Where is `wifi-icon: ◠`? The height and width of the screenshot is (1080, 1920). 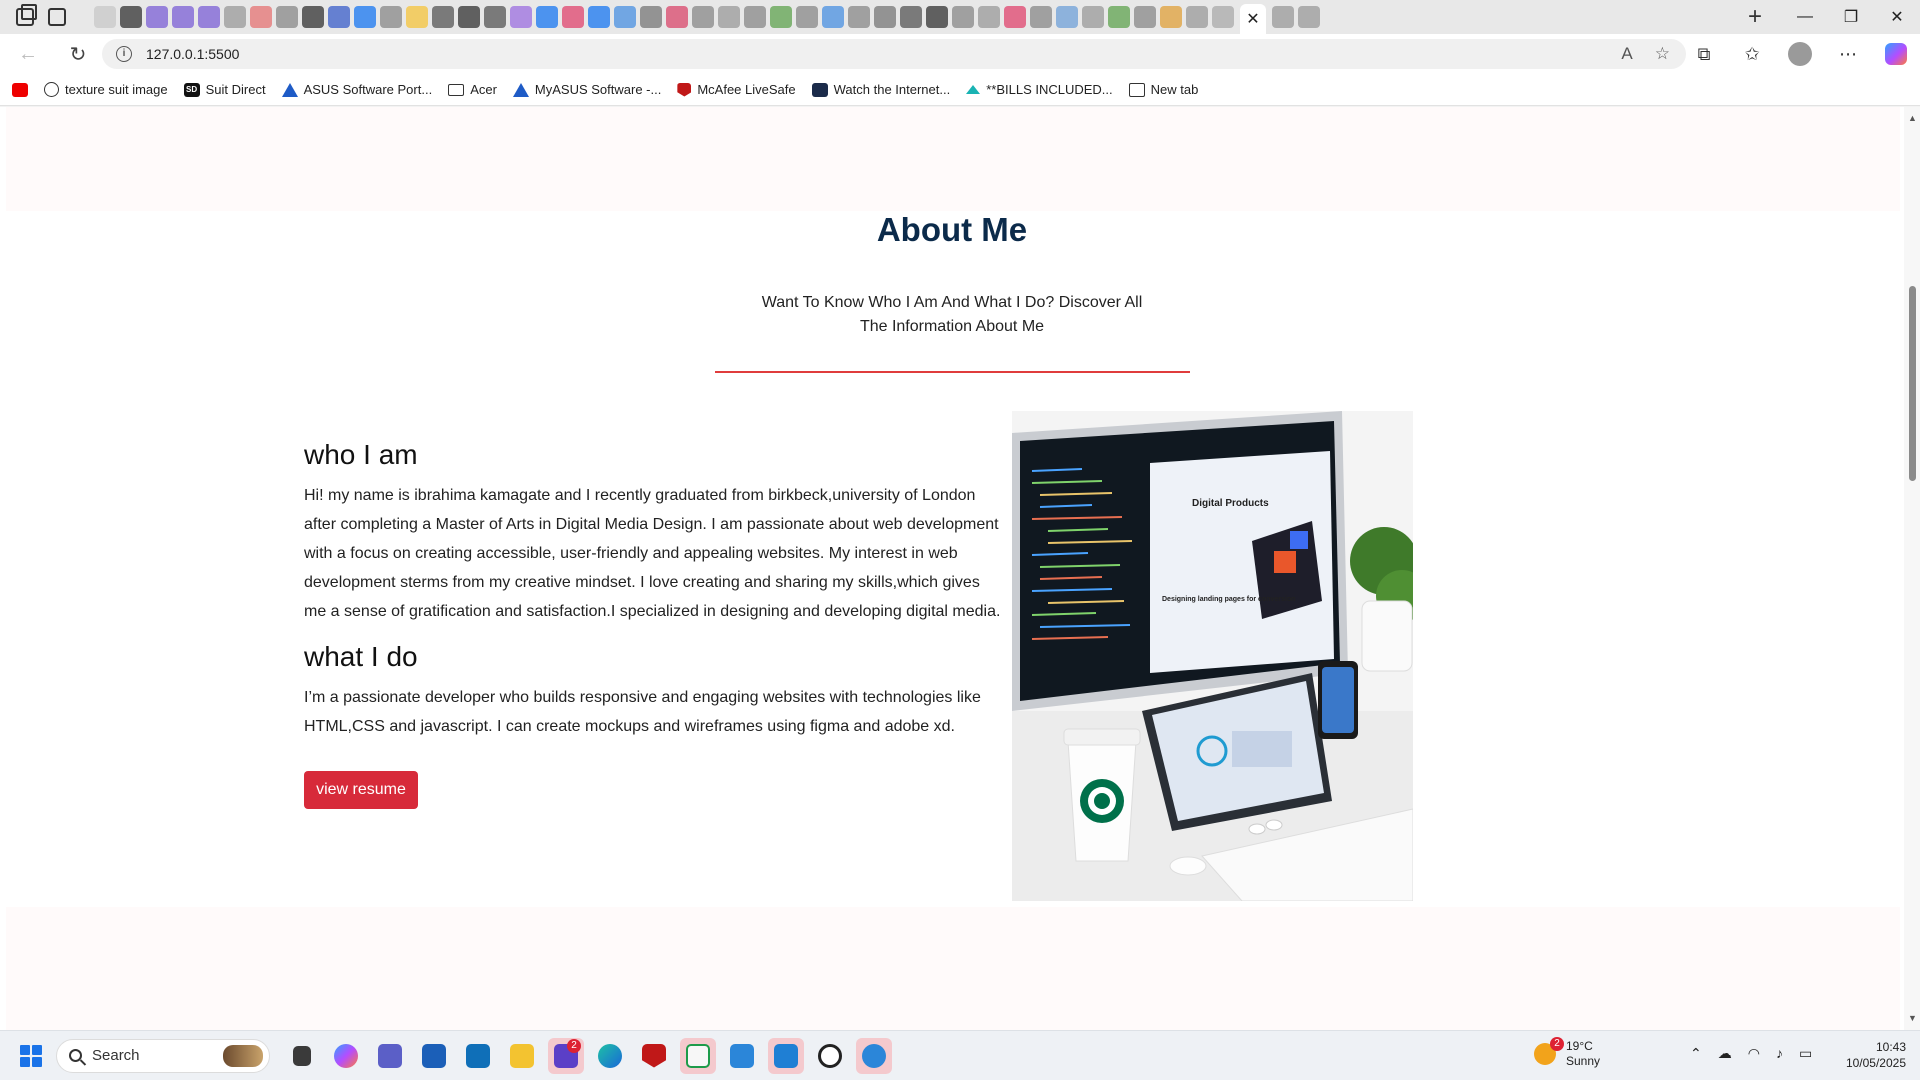 wifi-icon: ◠ is located at coordinates (1754, 1053).